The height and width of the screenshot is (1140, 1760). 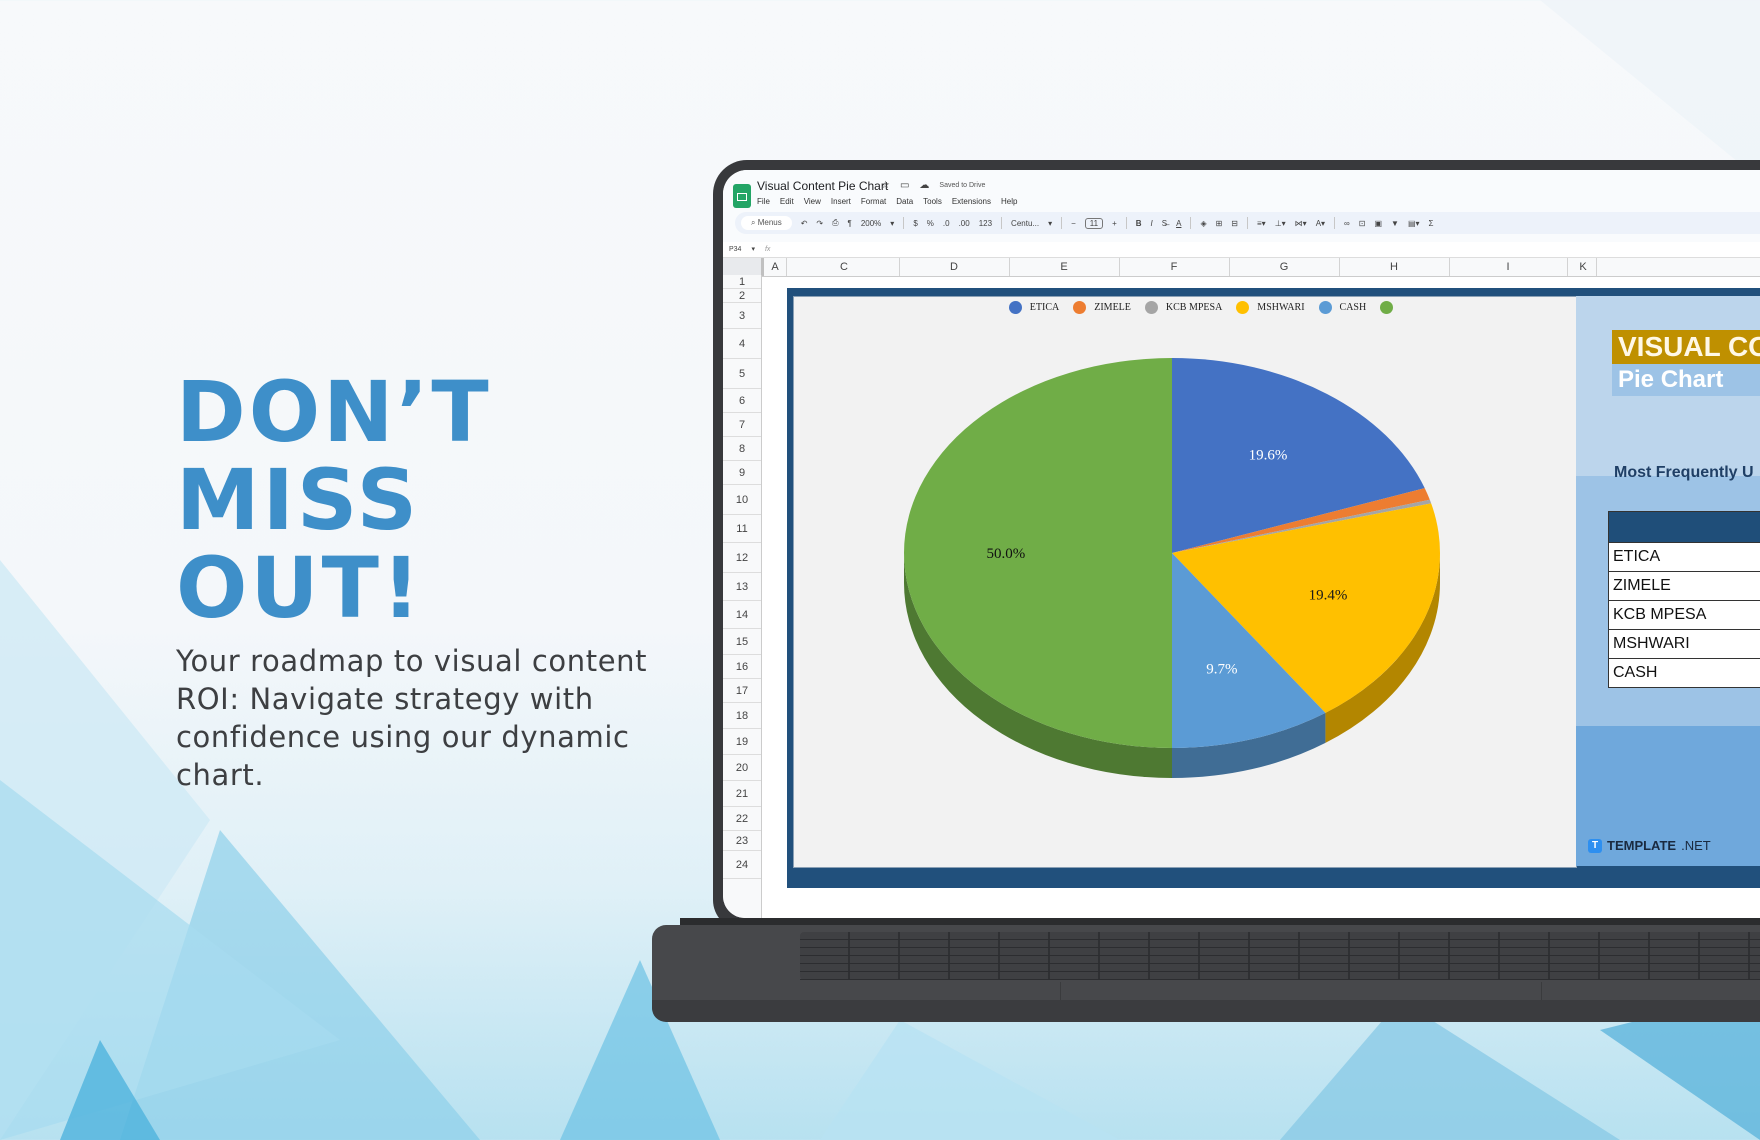 I want to click on redo-icon: ↷, so click(x=819, y=223).